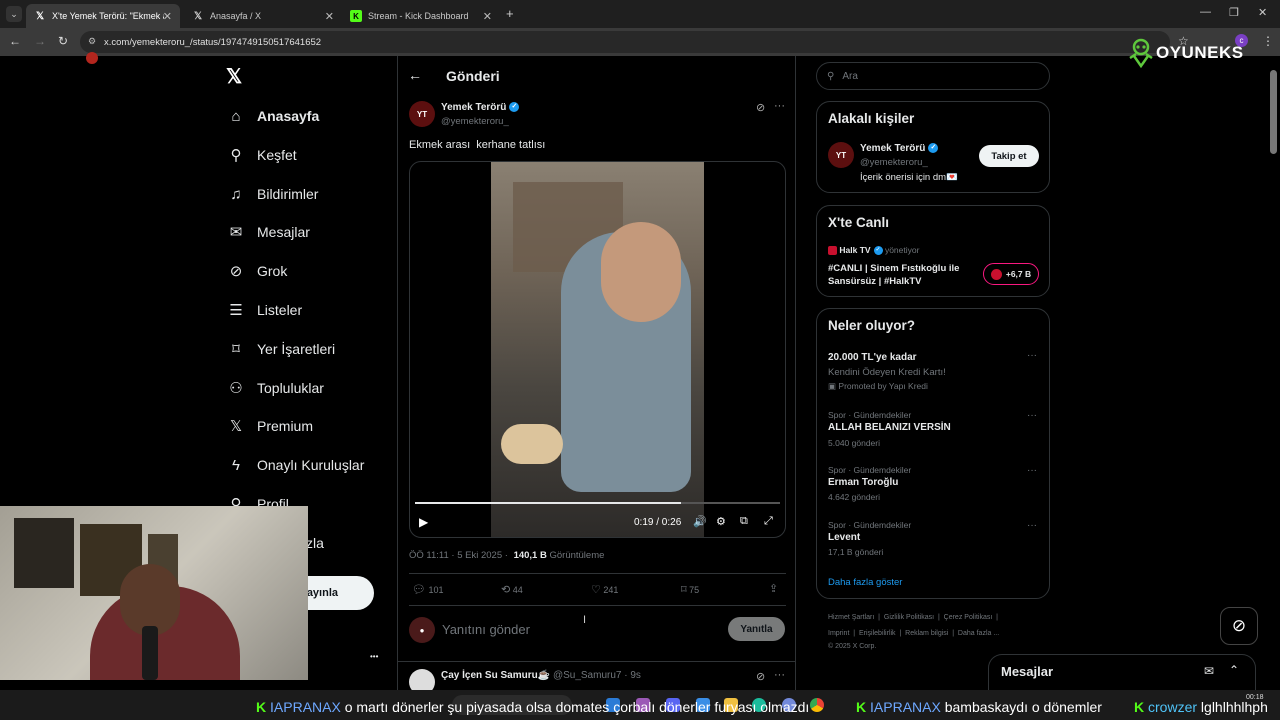 The height and width of the screenshot is (720, 1280). Describe the element at coordinates (1122, 672) in the screenshot. I see `messages-drawer: Mesajlar ✉ ⌃` at that location.